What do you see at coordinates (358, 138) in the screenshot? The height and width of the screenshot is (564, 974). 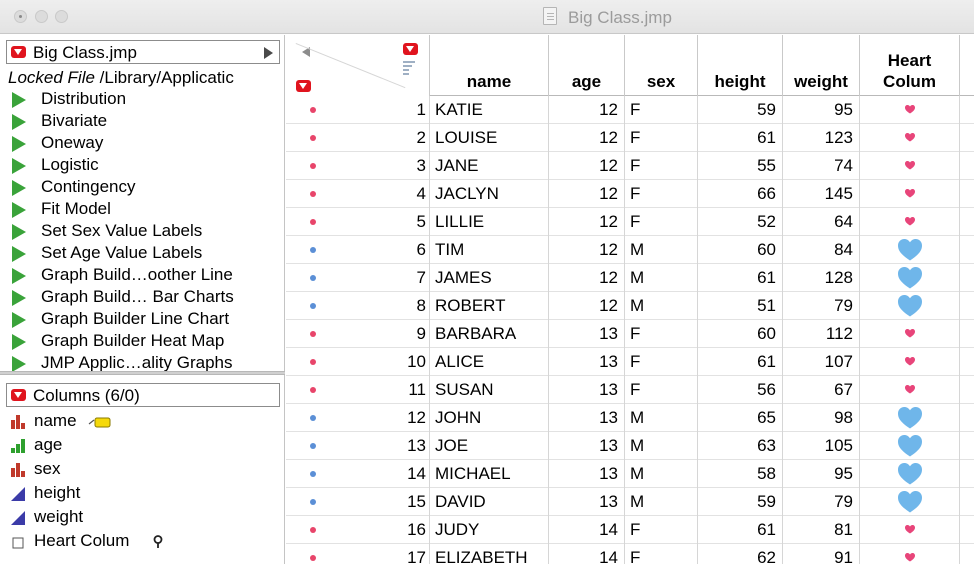 I see `row-header: 2` at bounding box center [358, 138].